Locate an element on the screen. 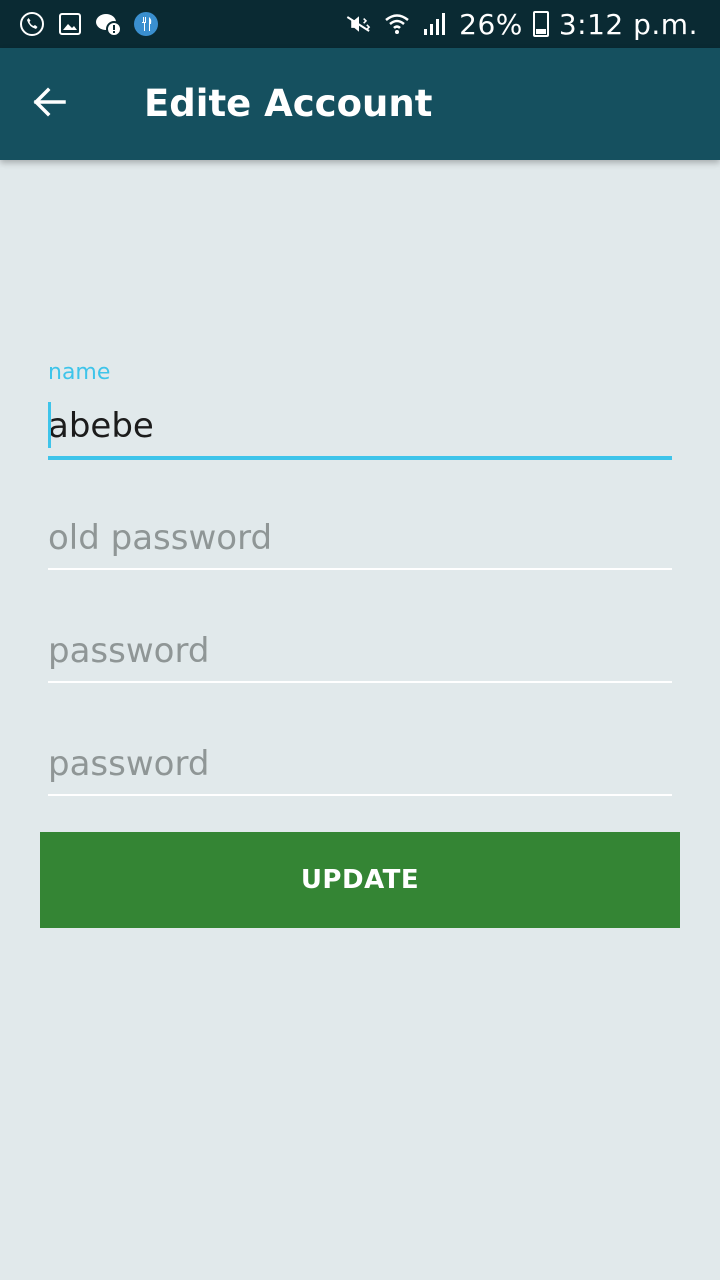  battery-percent: 26% is located at coordinates (491, 24).